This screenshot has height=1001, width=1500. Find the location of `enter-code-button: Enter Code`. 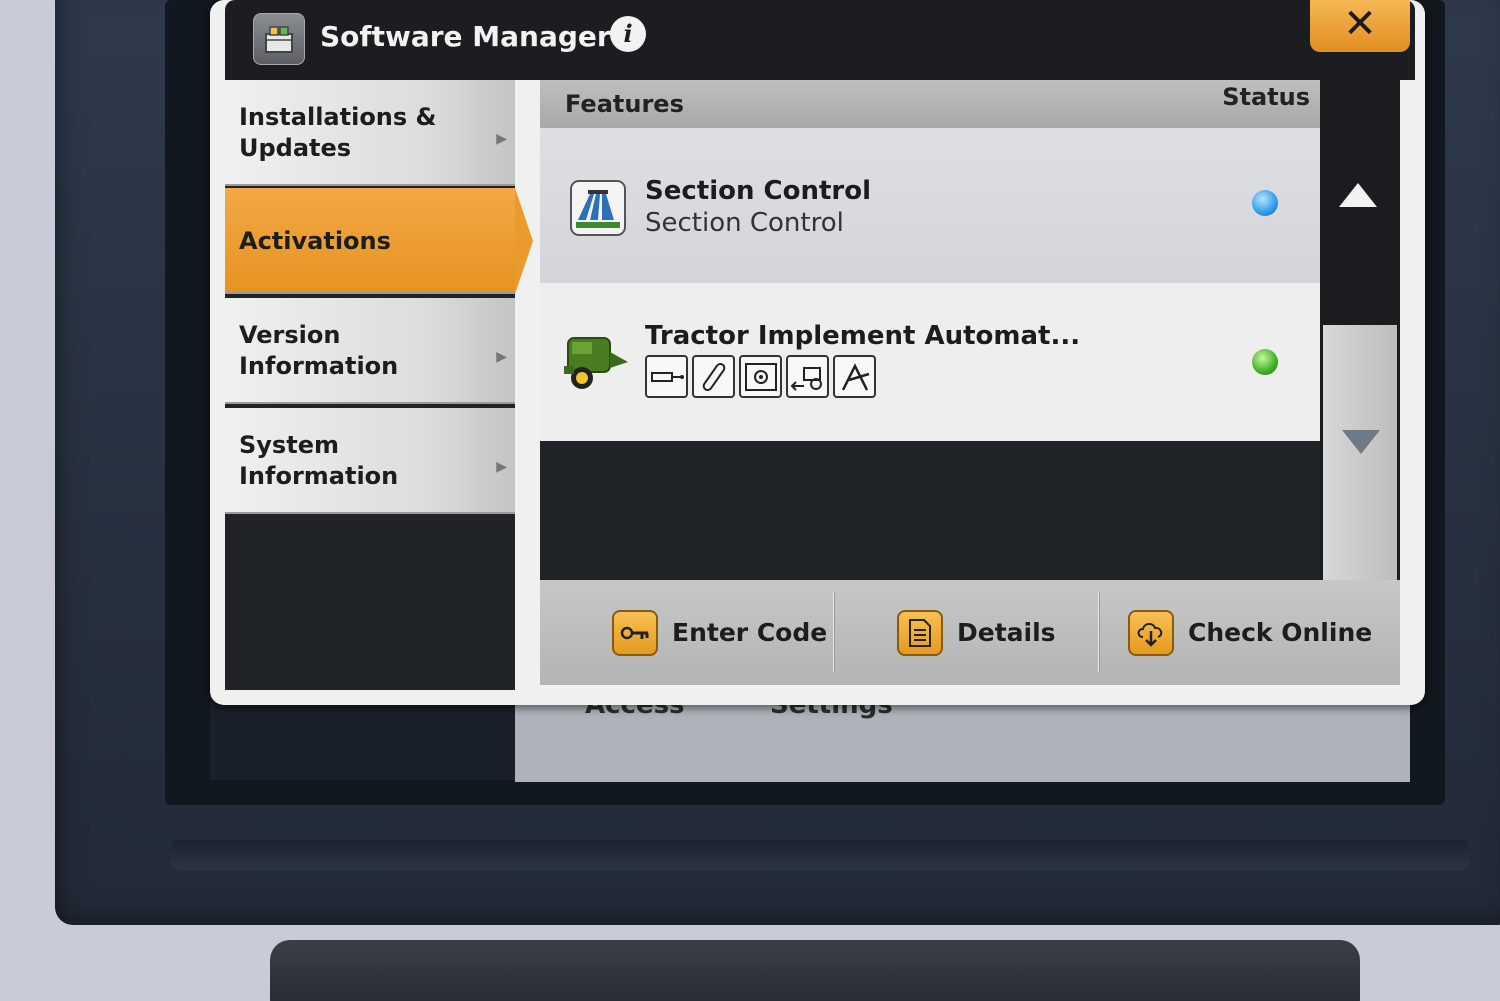

enter-code-button: Enter Code is located at coordinates (719, 632).